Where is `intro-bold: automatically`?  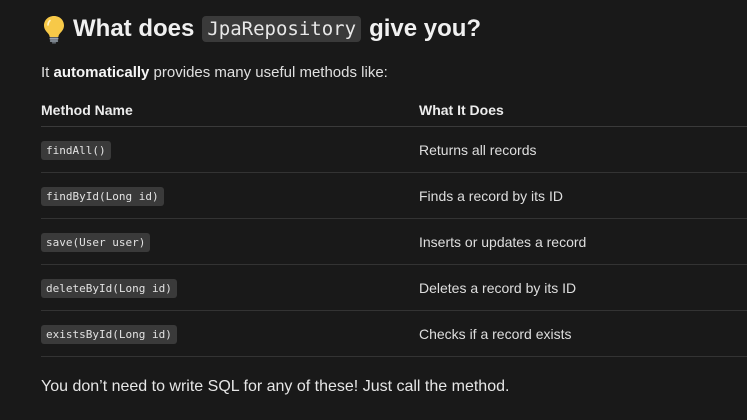 intro-bold: automatically is located at coordinates (101, 72).